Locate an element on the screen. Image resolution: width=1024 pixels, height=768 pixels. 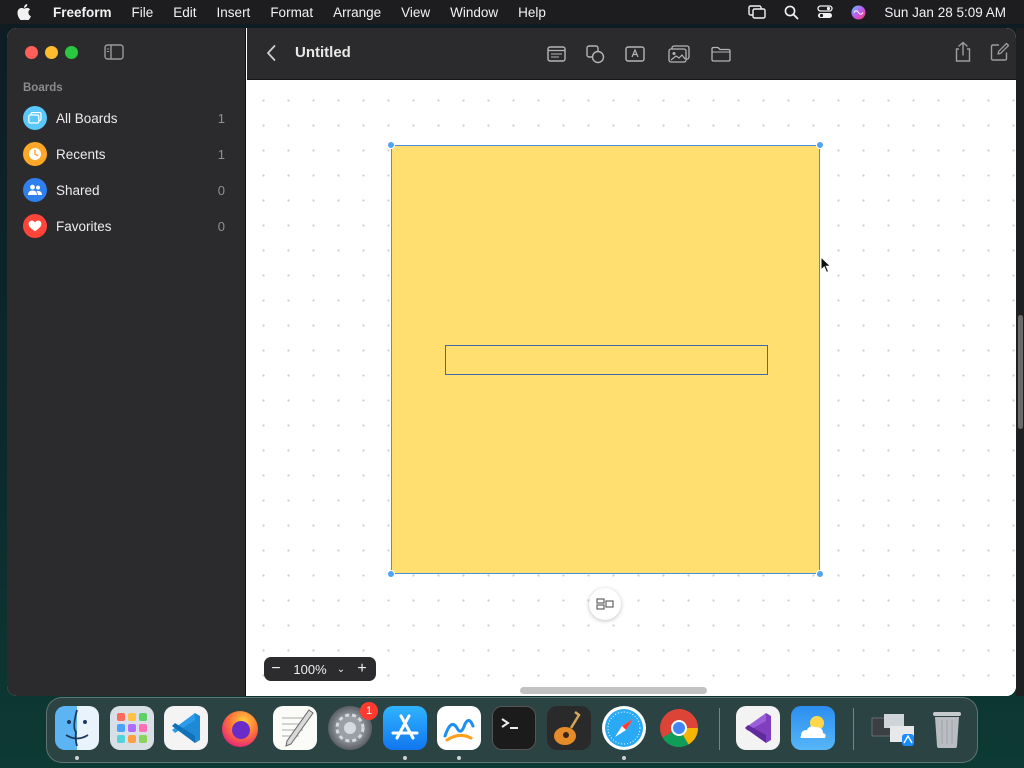
arrange-align-button is located at coordinates (605, 604).